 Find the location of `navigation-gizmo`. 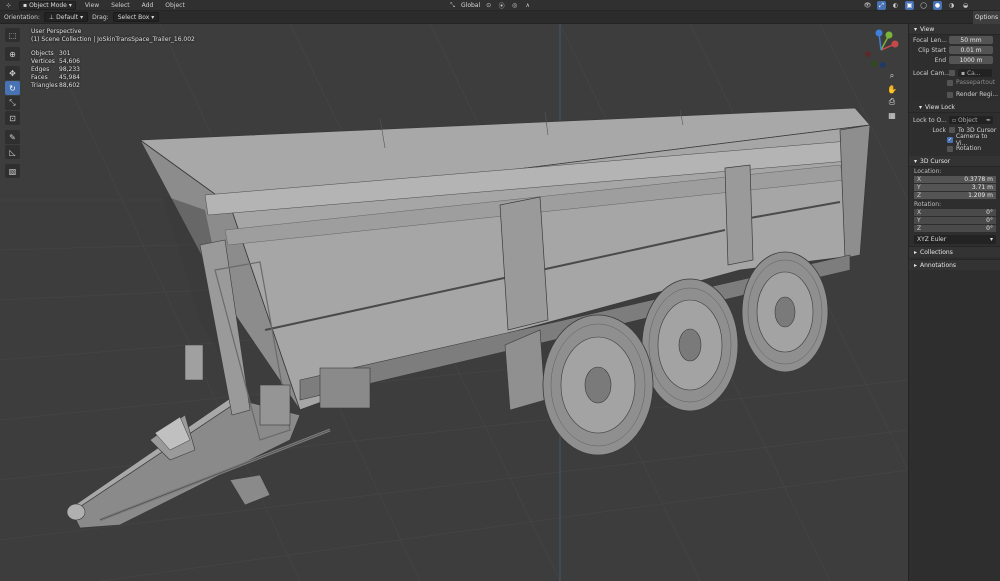

navigation-gizmo is located at coordinates (881, 49).